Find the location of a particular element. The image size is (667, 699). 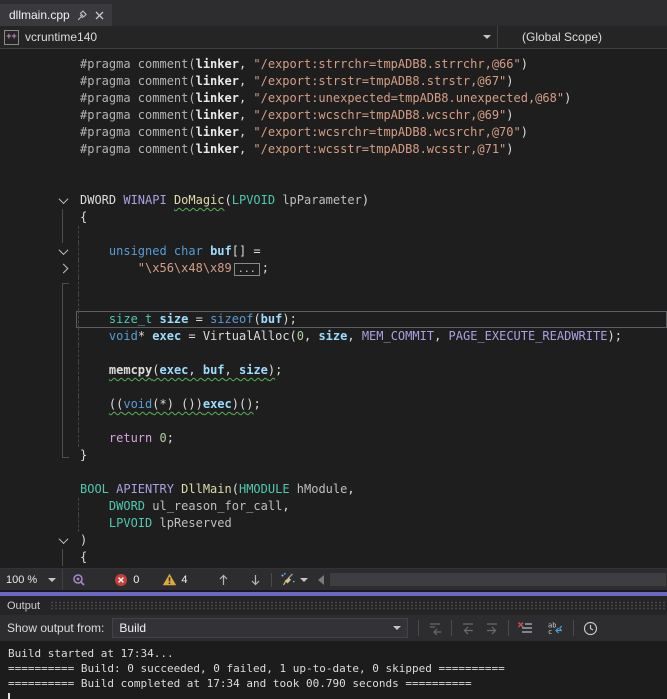

code-line: DWORD WINAPI DoMagic(LPVOID lpParameter) is located at coordinates (358, 200).